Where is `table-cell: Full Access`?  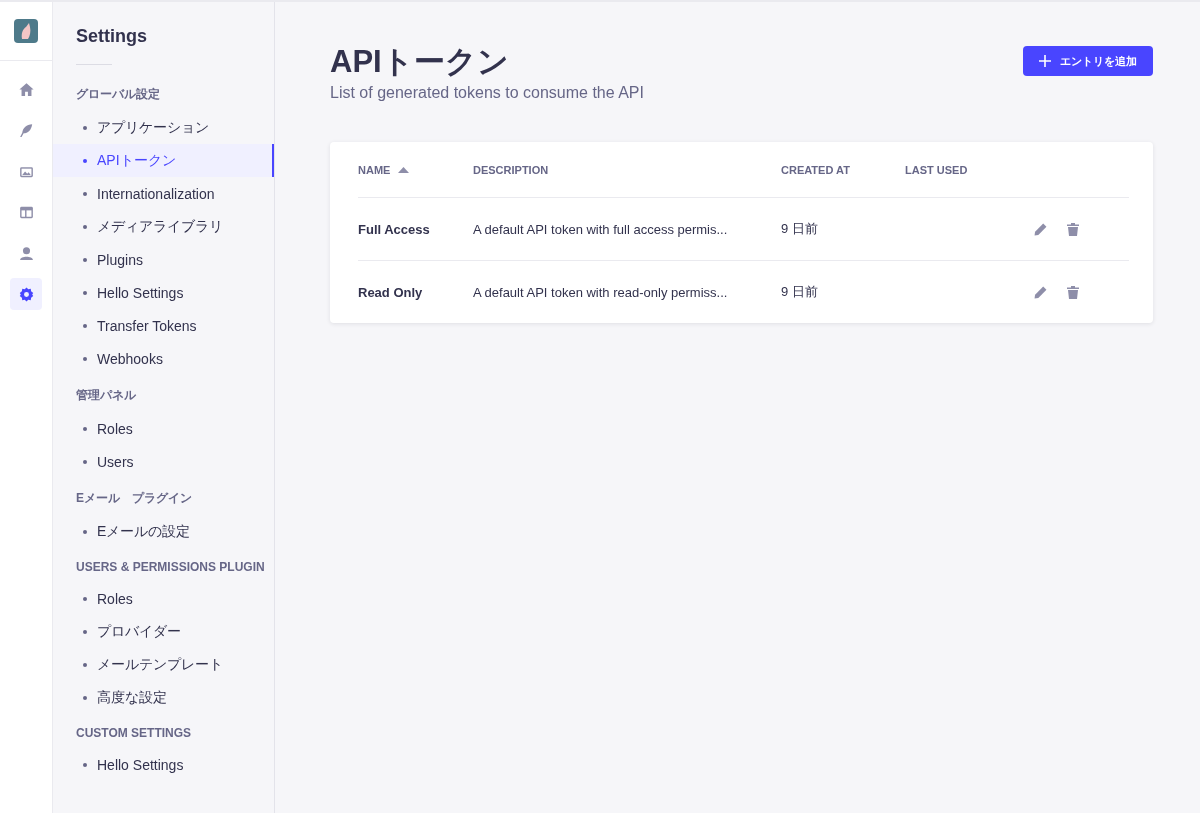 table-cell: Full Access is located at coordinates (394, 229).